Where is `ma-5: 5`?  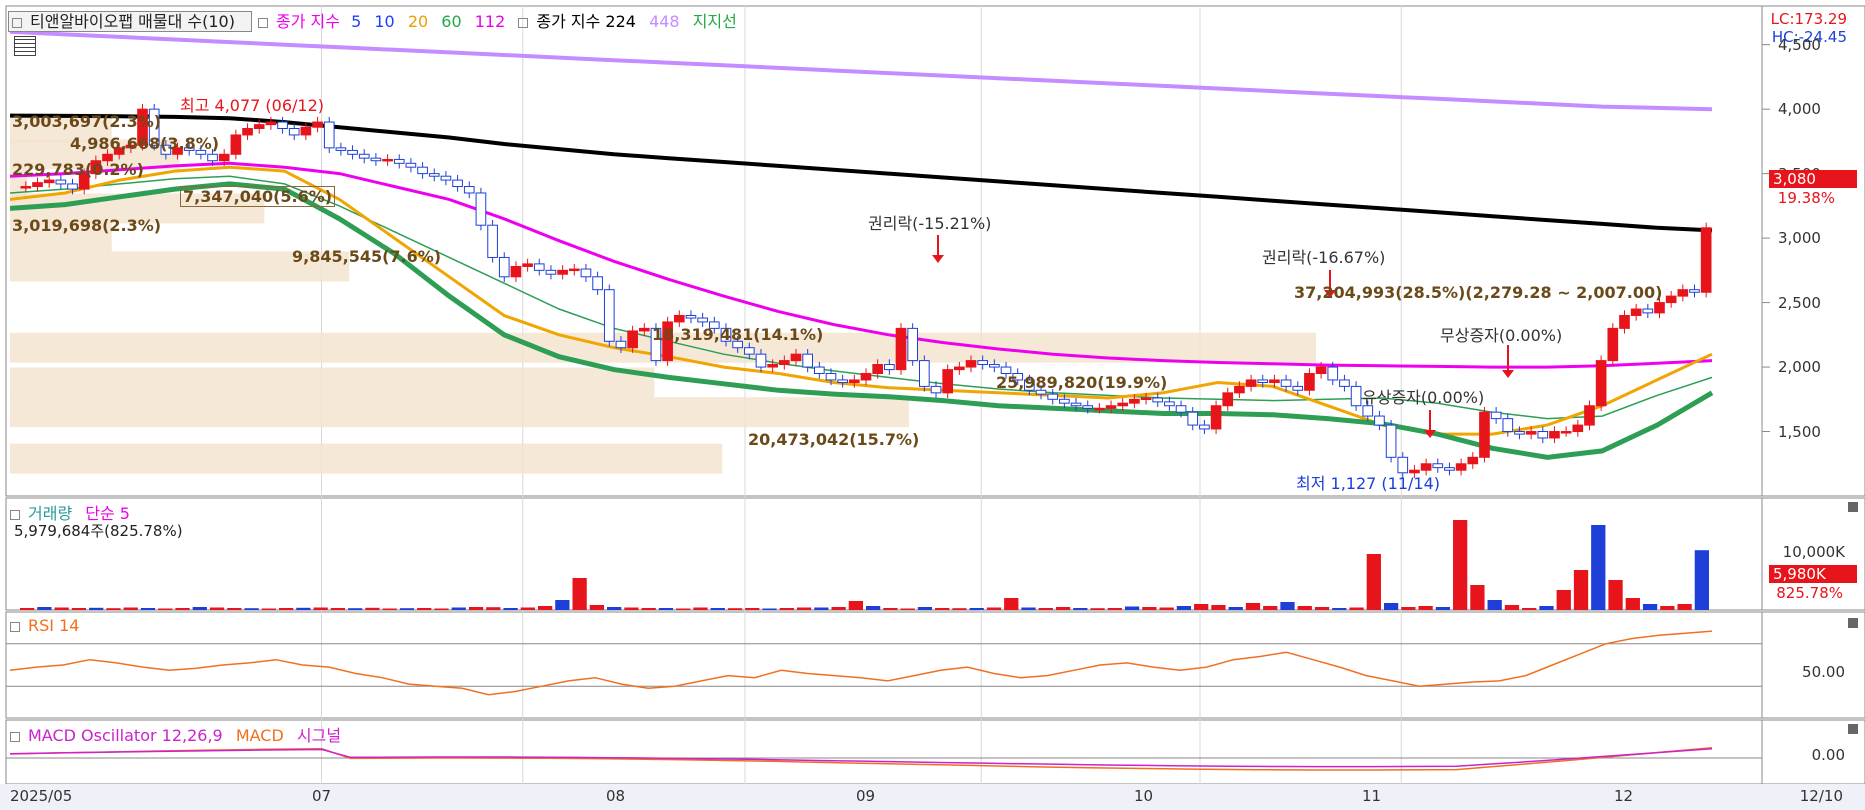
ma-5: 5 is located at coordinates (356, 21).